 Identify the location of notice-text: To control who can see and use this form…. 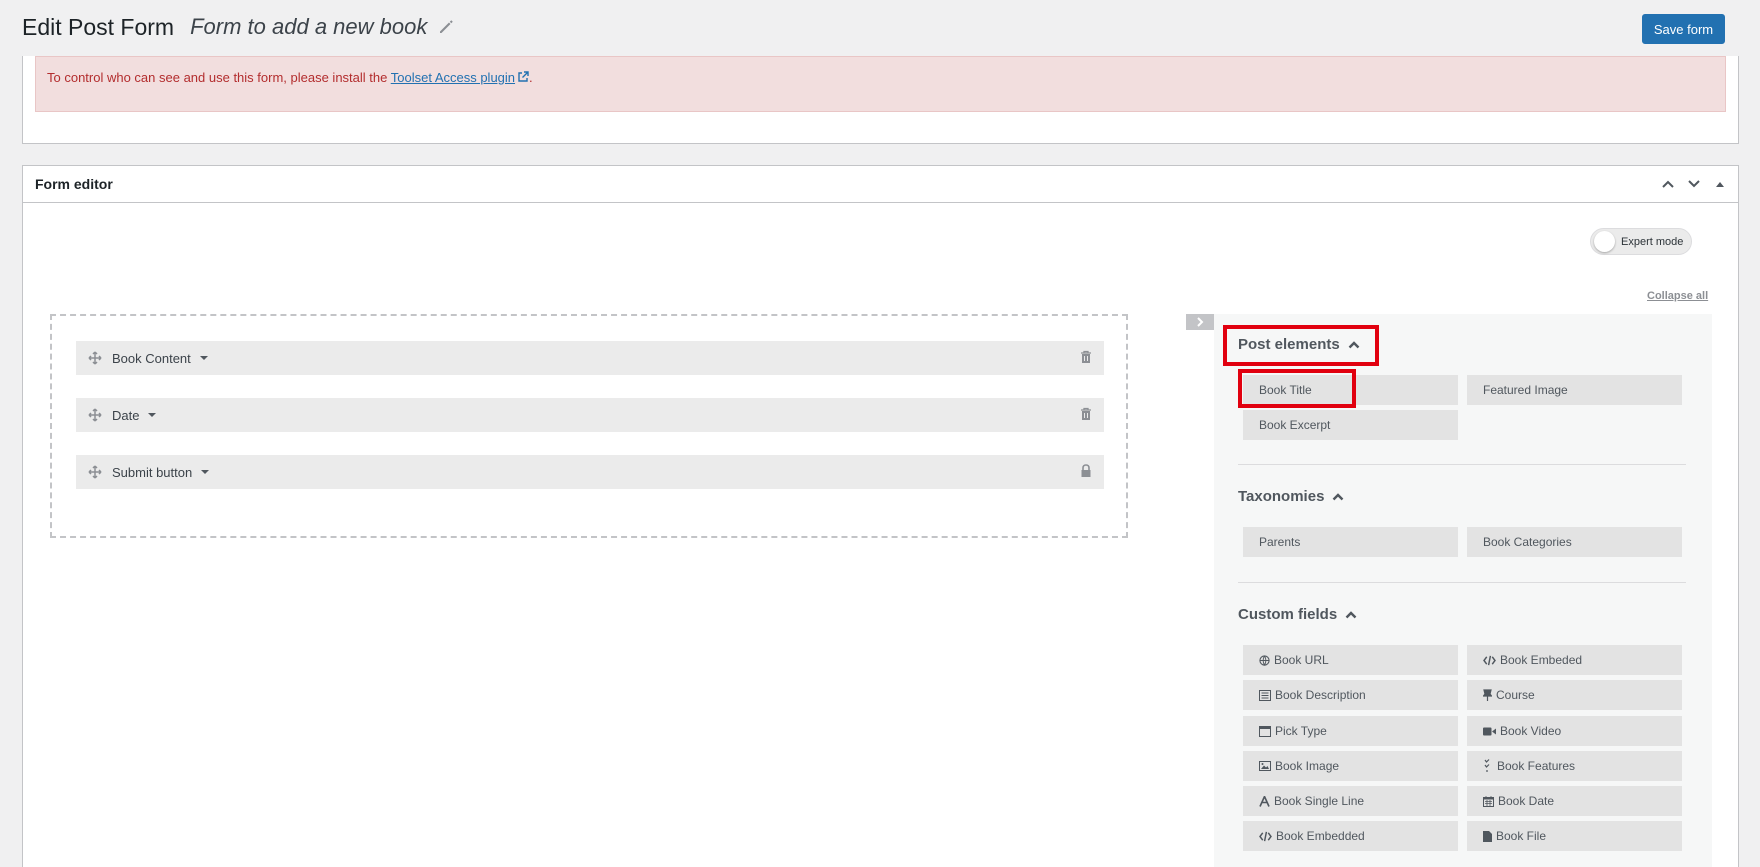
(219, 77).